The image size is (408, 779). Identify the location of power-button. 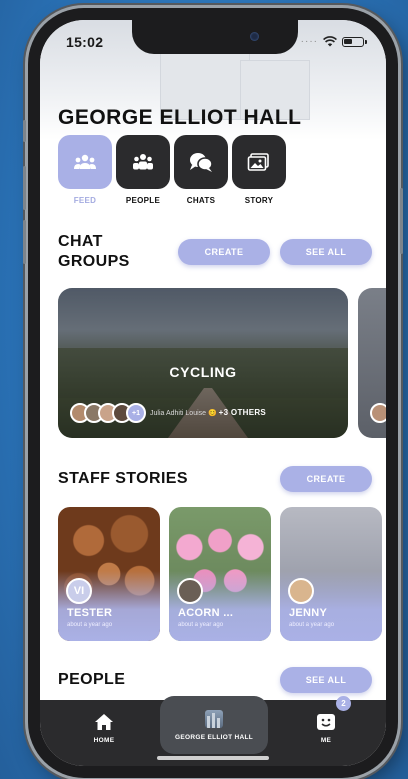
(401, 221).